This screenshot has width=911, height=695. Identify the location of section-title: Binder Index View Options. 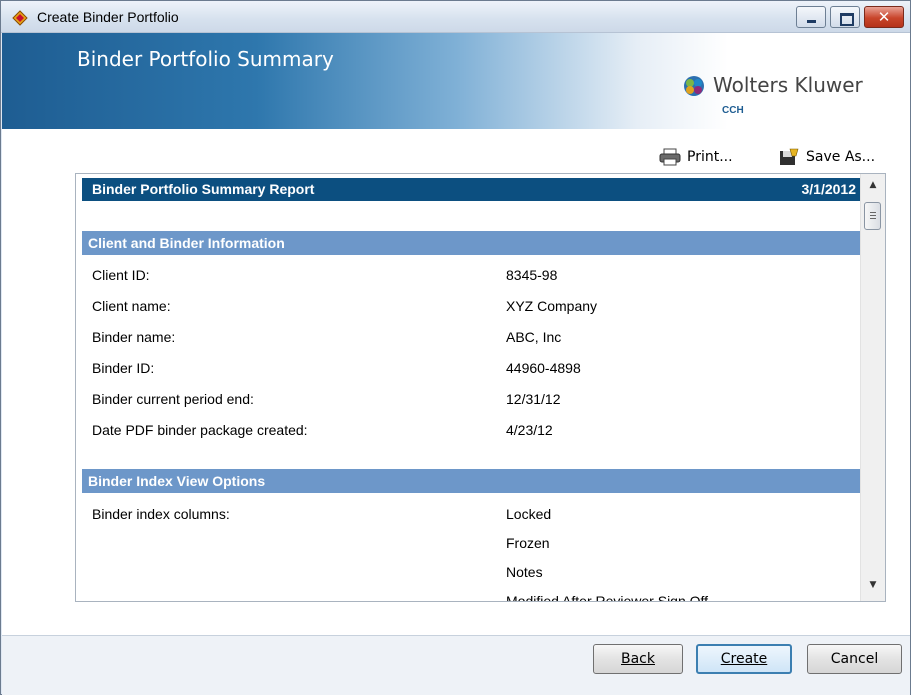
(177, 481).